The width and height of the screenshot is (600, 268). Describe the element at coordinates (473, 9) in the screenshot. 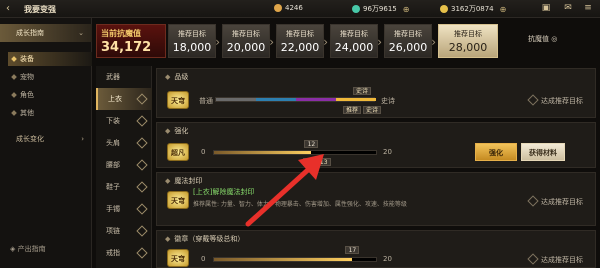

I see `resource-gold: 3162万0874 ⊕` at that location.